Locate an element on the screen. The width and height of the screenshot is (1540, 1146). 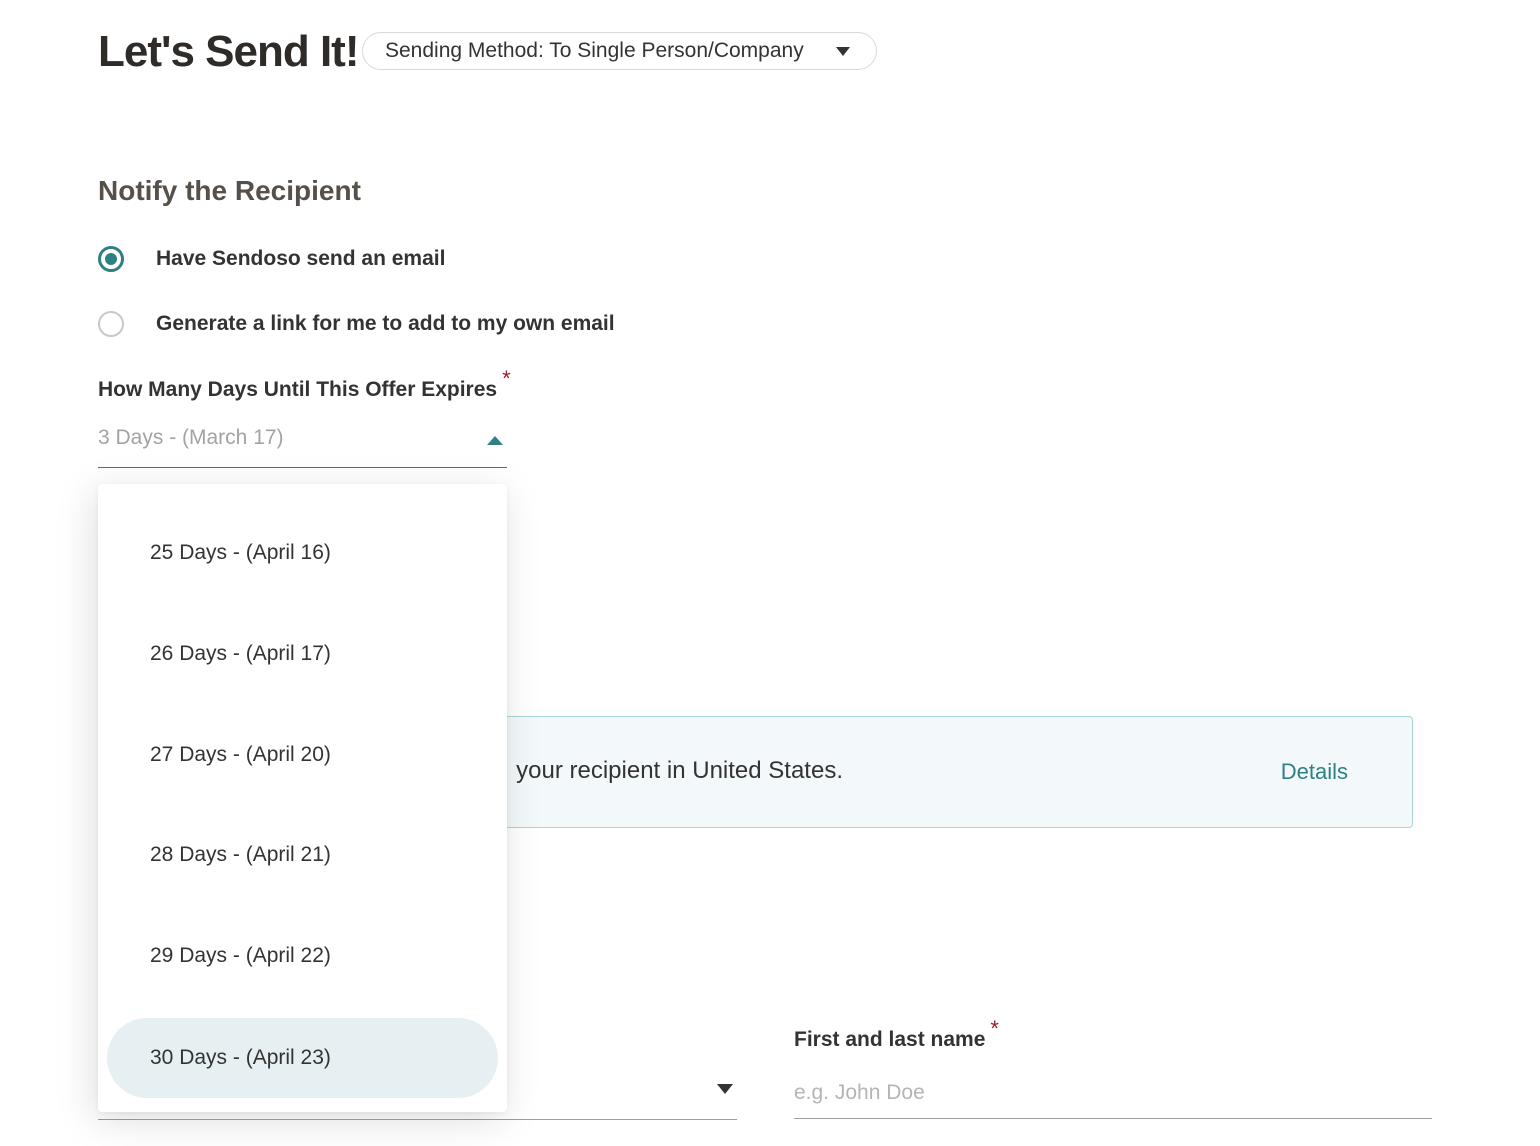
sending-method-label: Sending Method: To Single Person/Company is located at coordinates (594, 50).